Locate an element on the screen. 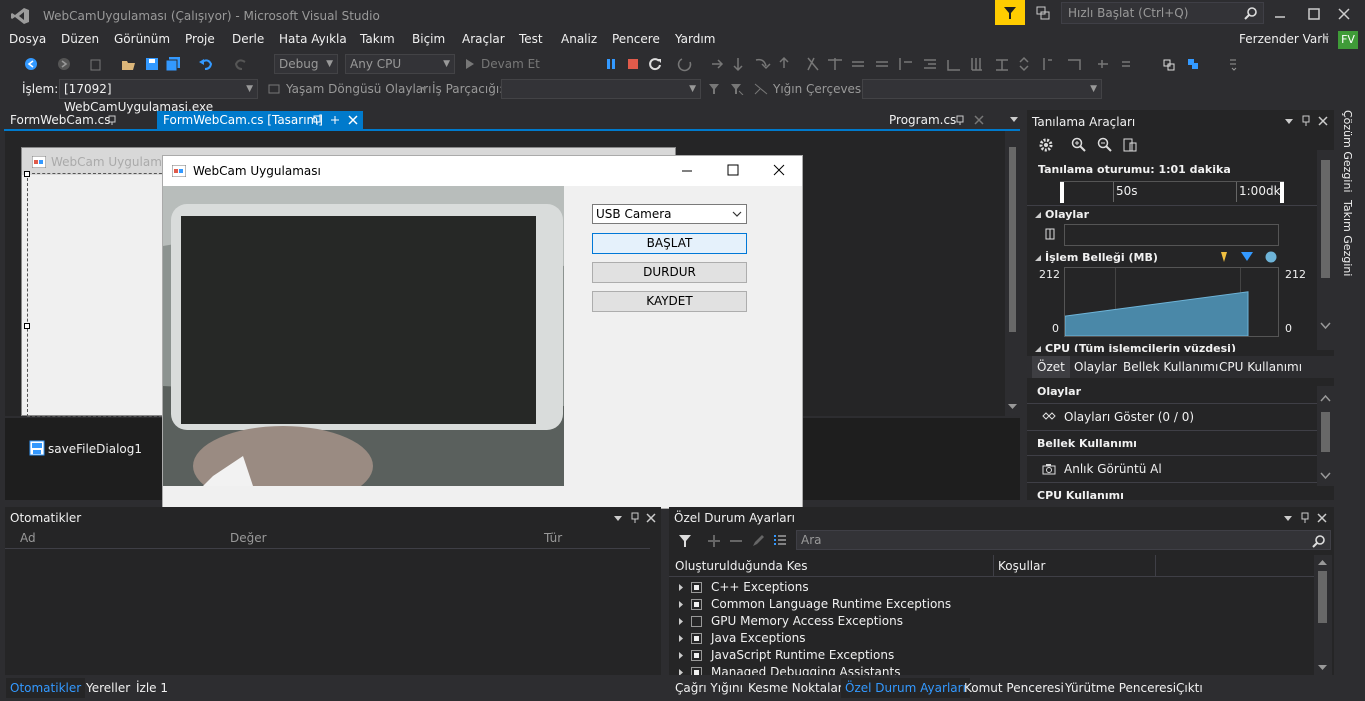 The image size is (1365, 701). tab-breakpoints: Kesme Noktaları is located at coordinates (797, 688).